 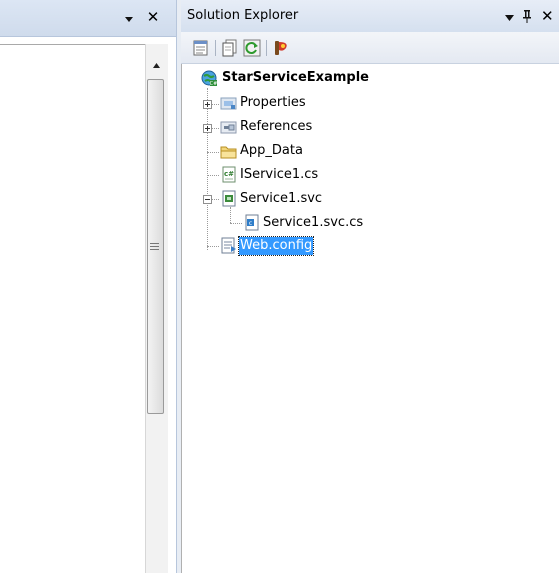 What do you see at coordinates (228, 127) in the screenshot?
I see `references-folder-icon` at bounding box center [228, 127].